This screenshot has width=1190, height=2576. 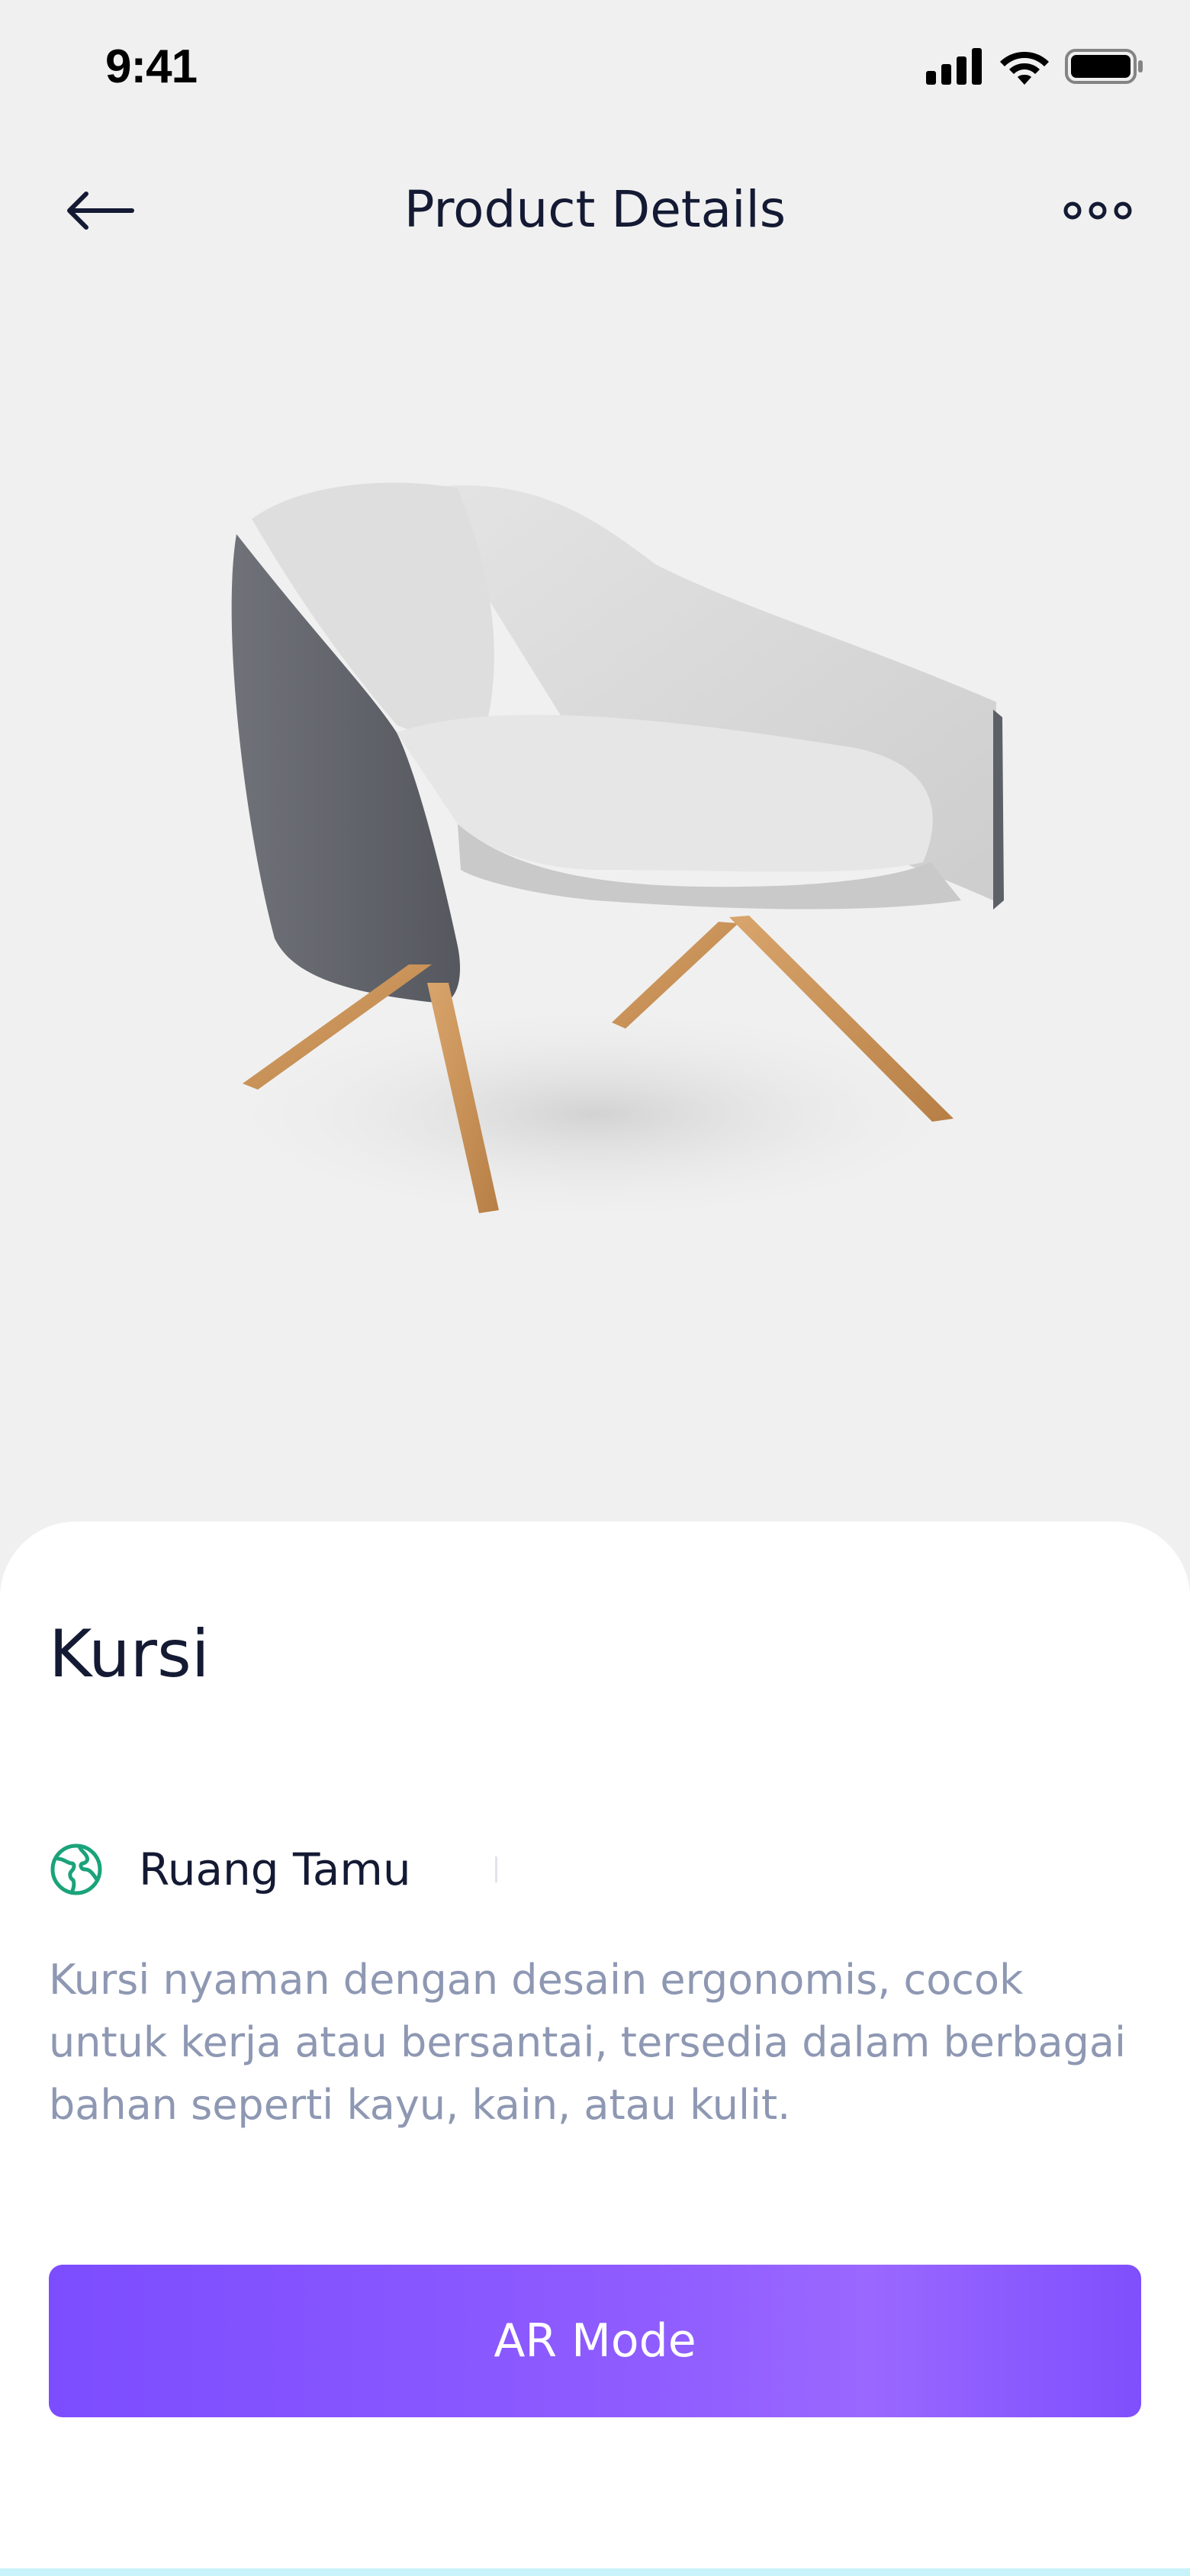 I want to click on nav-bar: Product Details, so click(x=595, y=214).